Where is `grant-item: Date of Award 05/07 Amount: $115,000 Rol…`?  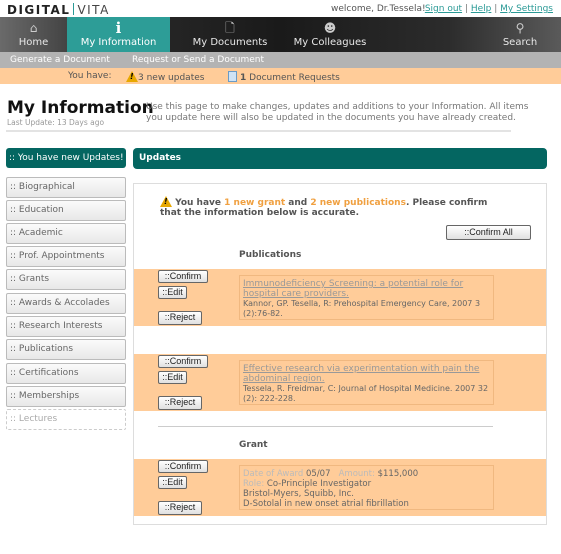 grant-item: Date of Award 05/07 Amount: $115,000 Rol… is located at coordinates (366, 487).